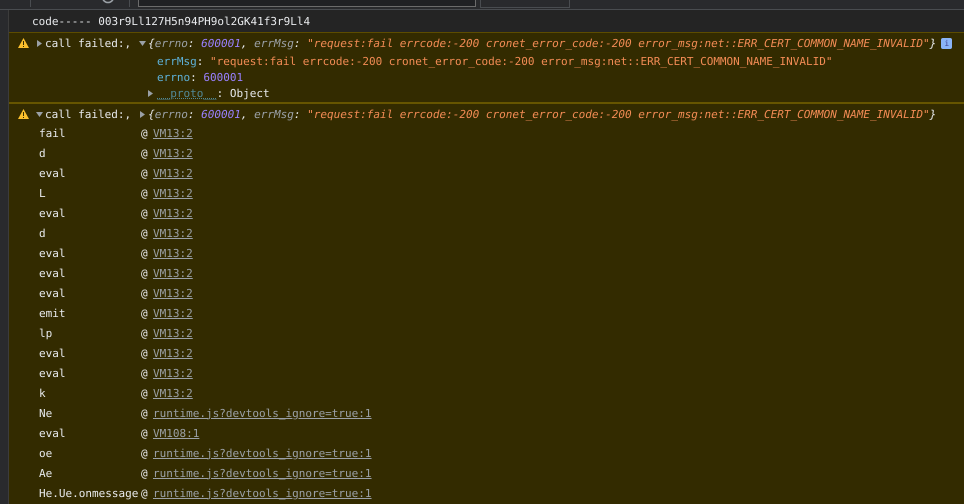  I want to click on object-property: errno: 600001, so click(200, 77).